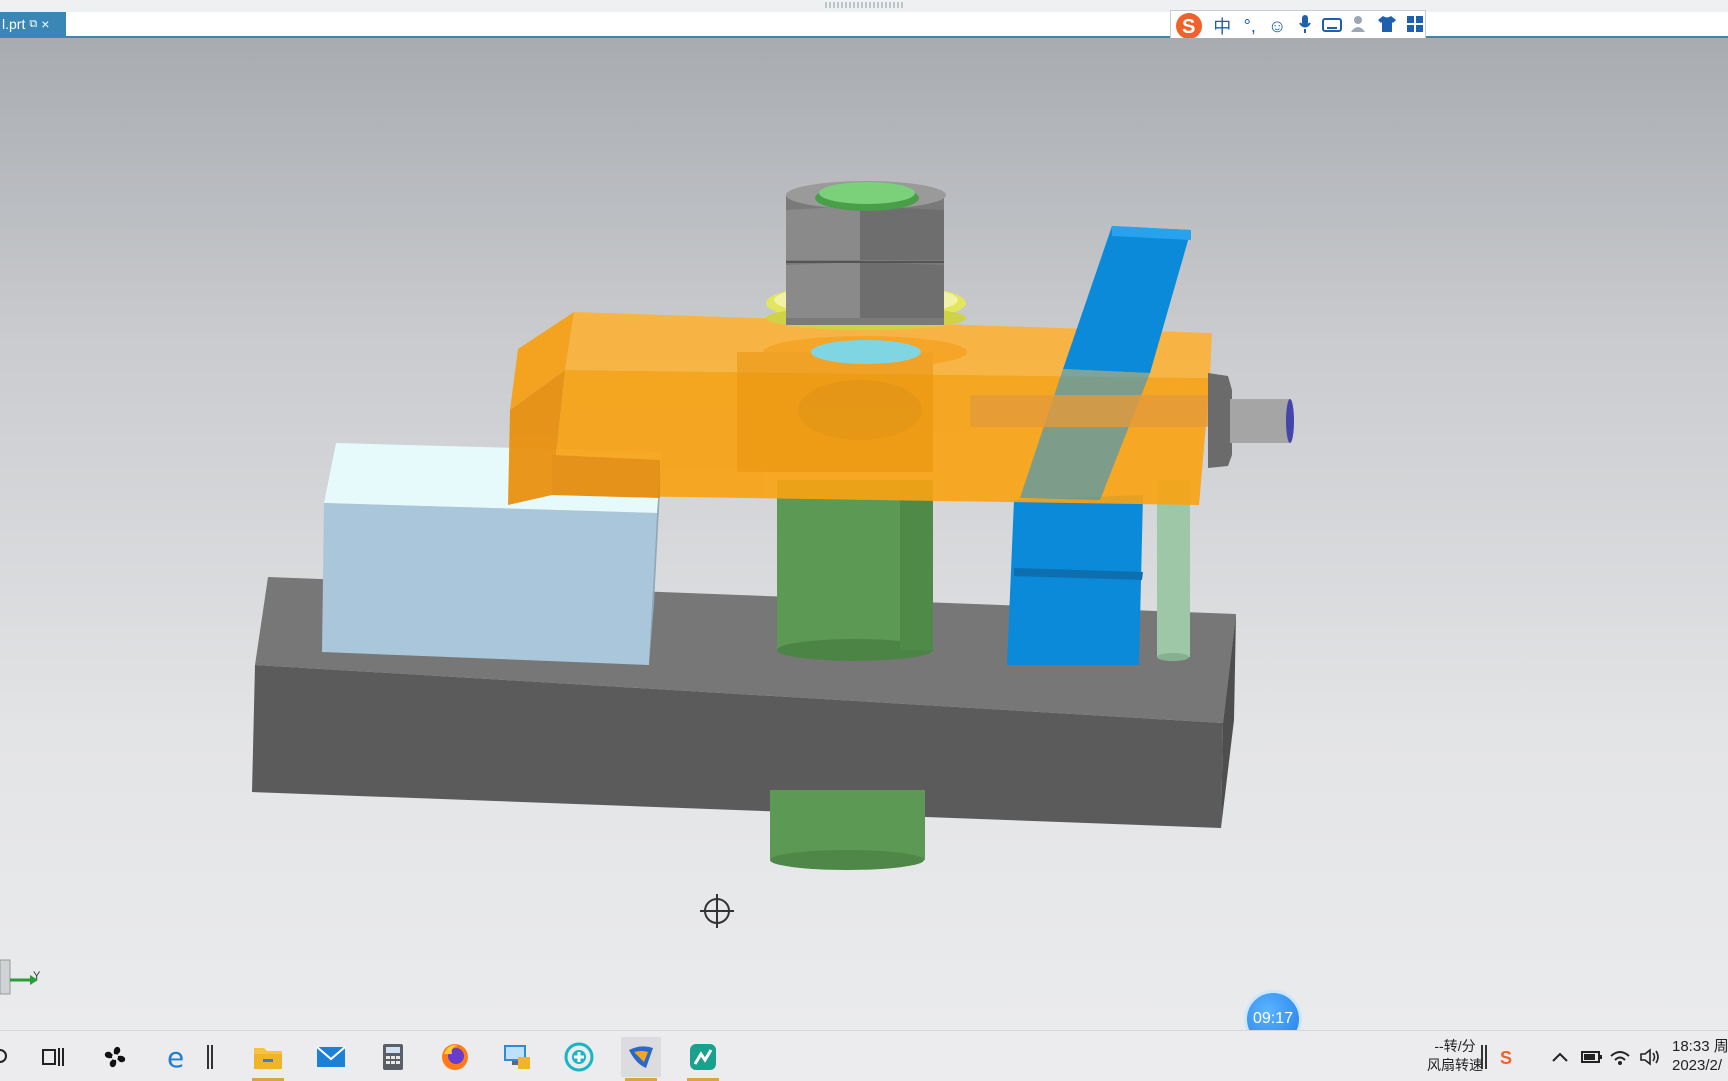 The image size is (1728, 1081). What do you see at coordinates (641, 1059) in the screenshot?
I see `nx-icon` at bounding box center [641, 1059].